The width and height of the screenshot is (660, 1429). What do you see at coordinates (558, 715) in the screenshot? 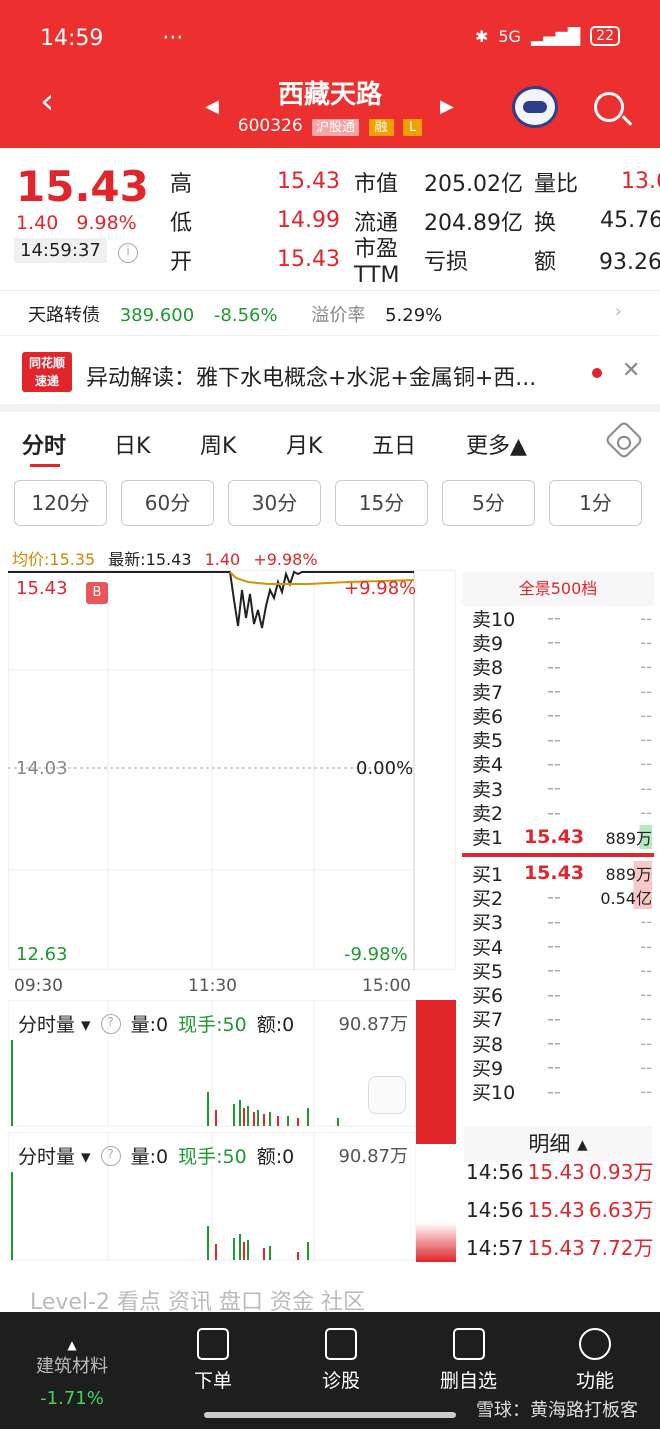
I see `ask-row: 卖6 -- --` at bounding box center [558, 715].